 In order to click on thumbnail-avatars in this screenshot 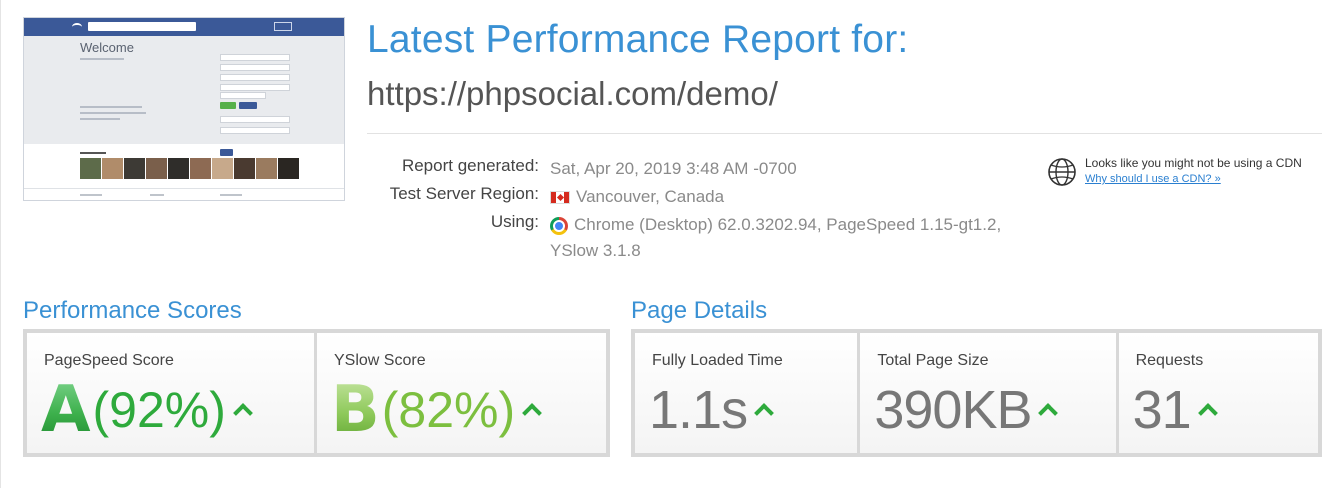, I will do `click(189, 168)`.